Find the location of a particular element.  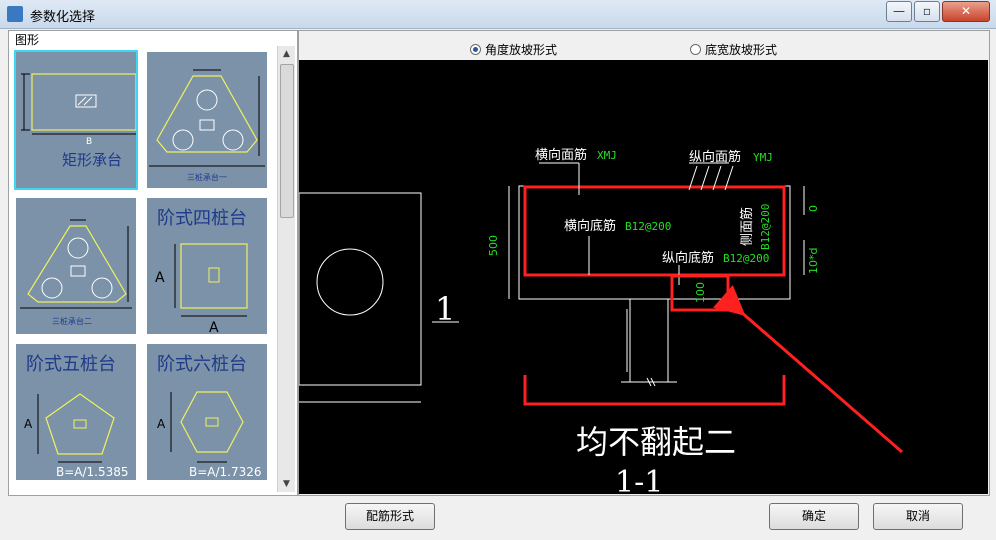

scroll-down-icon: ▼ is located at coordinates (286, 484).